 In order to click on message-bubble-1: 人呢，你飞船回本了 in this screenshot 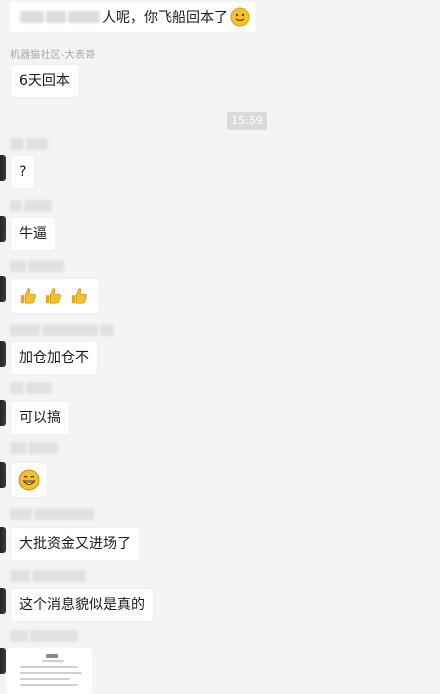, I will do `click(133, 17)`.